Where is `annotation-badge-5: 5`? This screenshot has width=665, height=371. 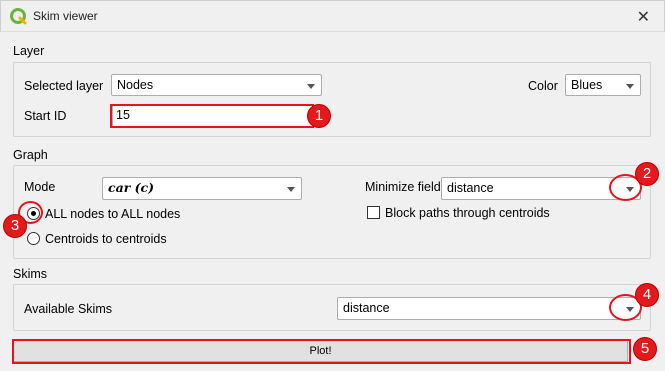 annotation-badge-5: 5 is located at coordinates (645, 349).